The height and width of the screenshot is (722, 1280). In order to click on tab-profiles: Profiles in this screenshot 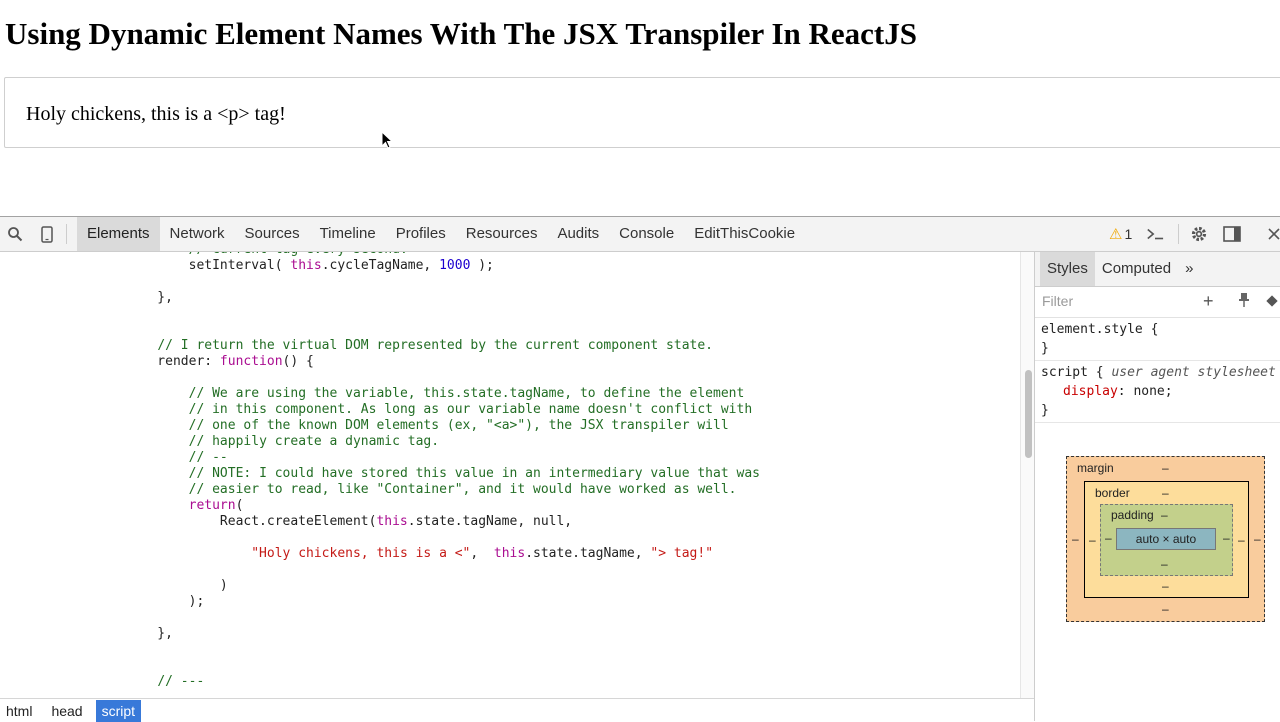, I will do `click(421, 234)`.